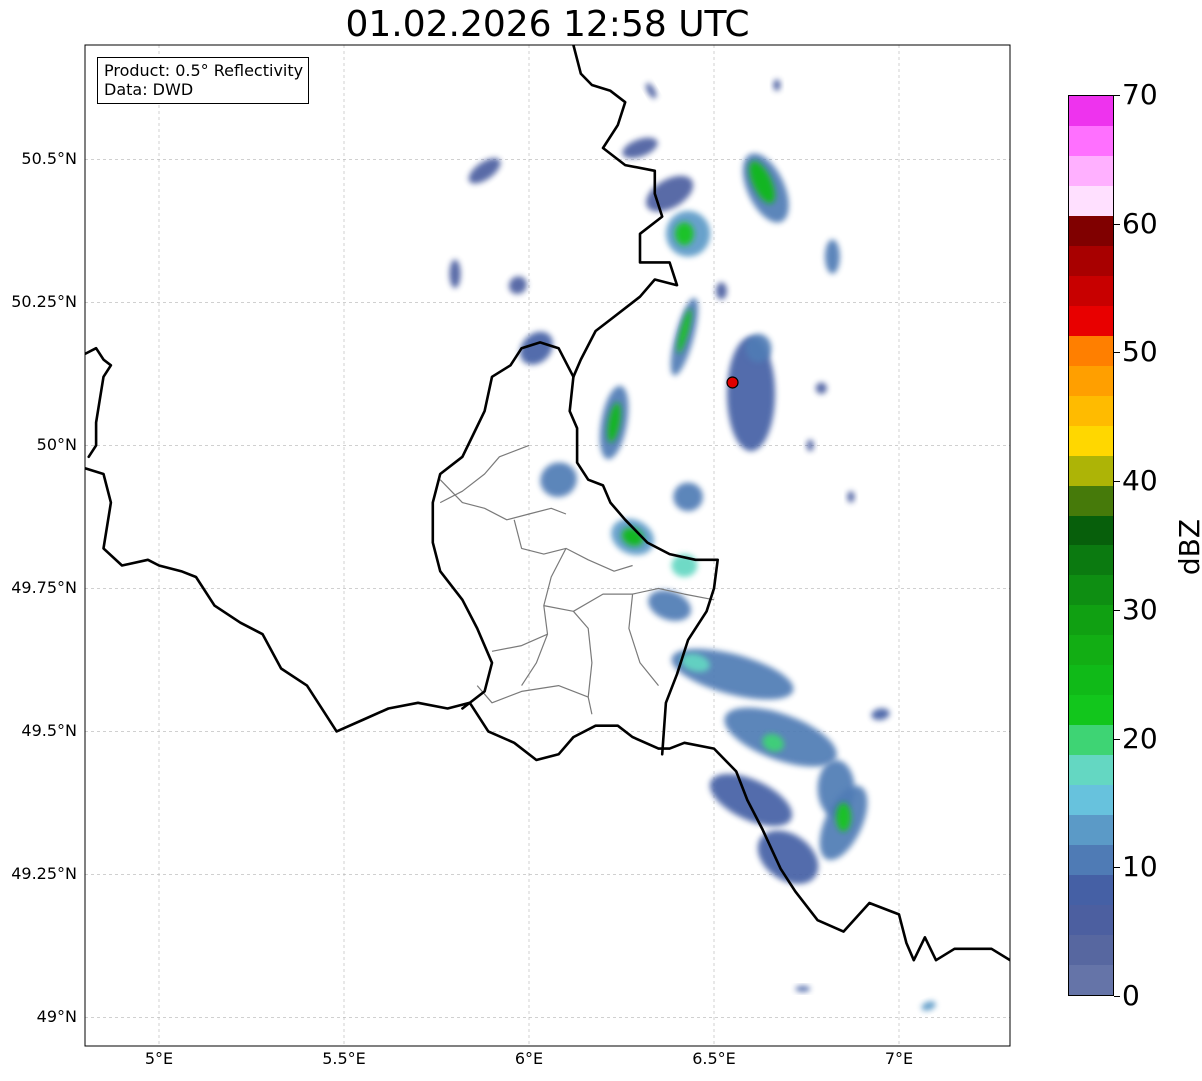 The height and width of the screenshot is (1081, 1202). What do you see at coordinates (1140, 738) in the screenshot?
I see `colorbar-tick-label: 20` at bounding box center [1140, 738].